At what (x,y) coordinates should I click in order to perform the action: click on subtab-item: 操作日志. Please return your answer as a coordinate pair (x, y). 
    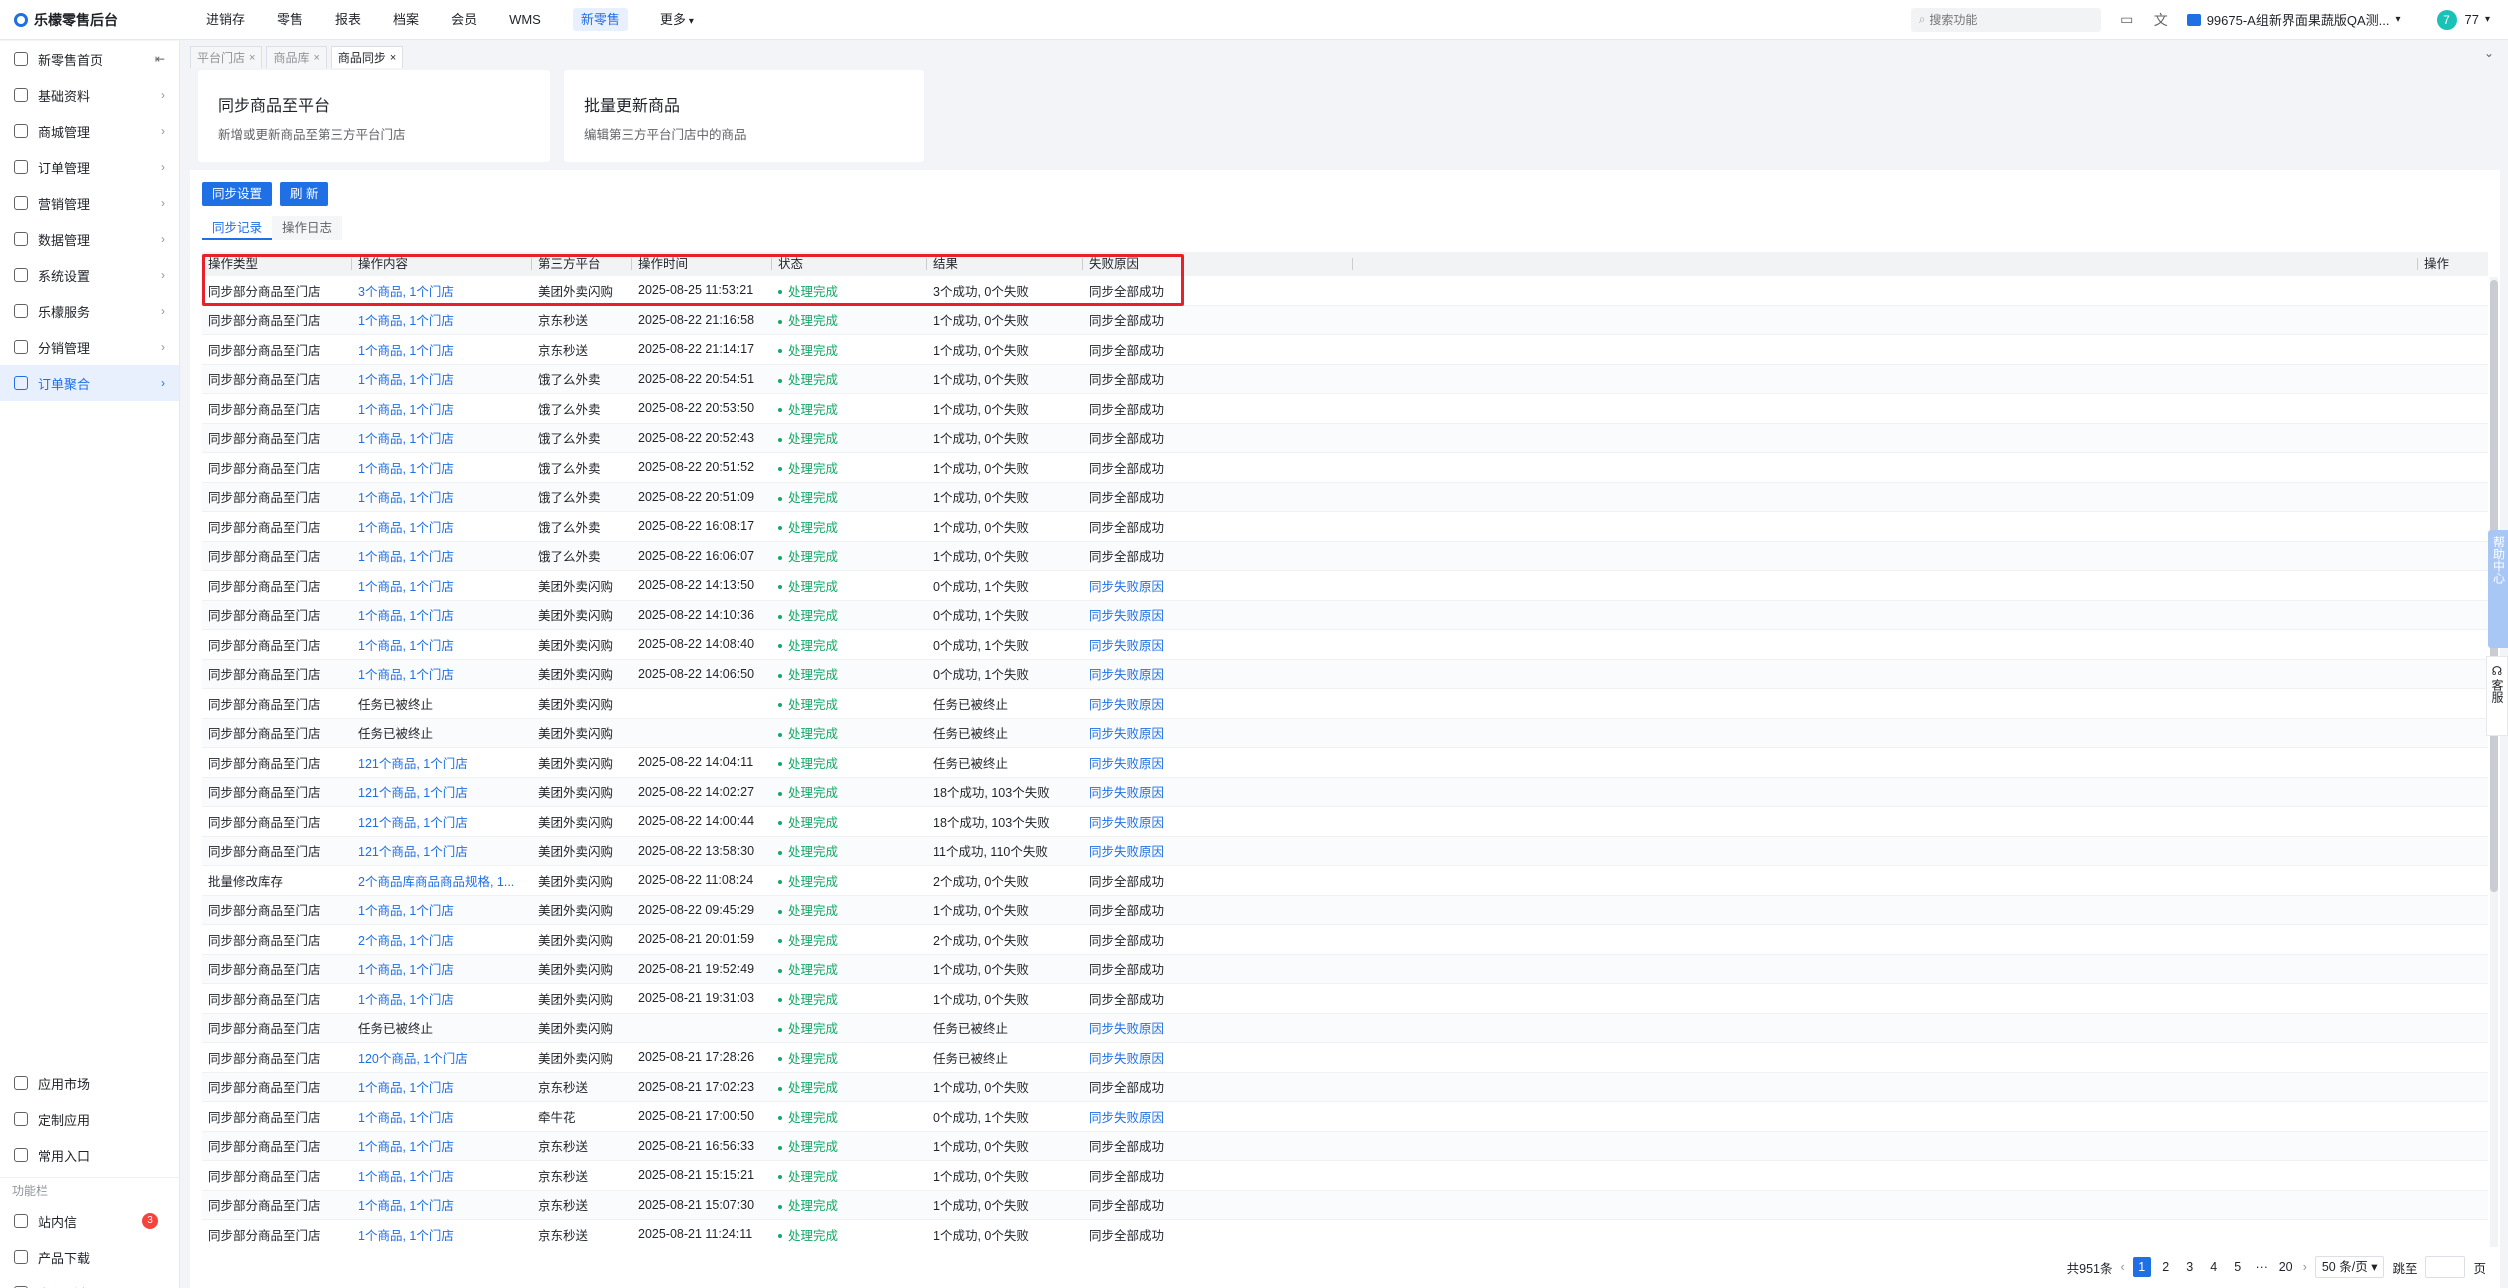
    Looking at the image, I should click on (307, 228).